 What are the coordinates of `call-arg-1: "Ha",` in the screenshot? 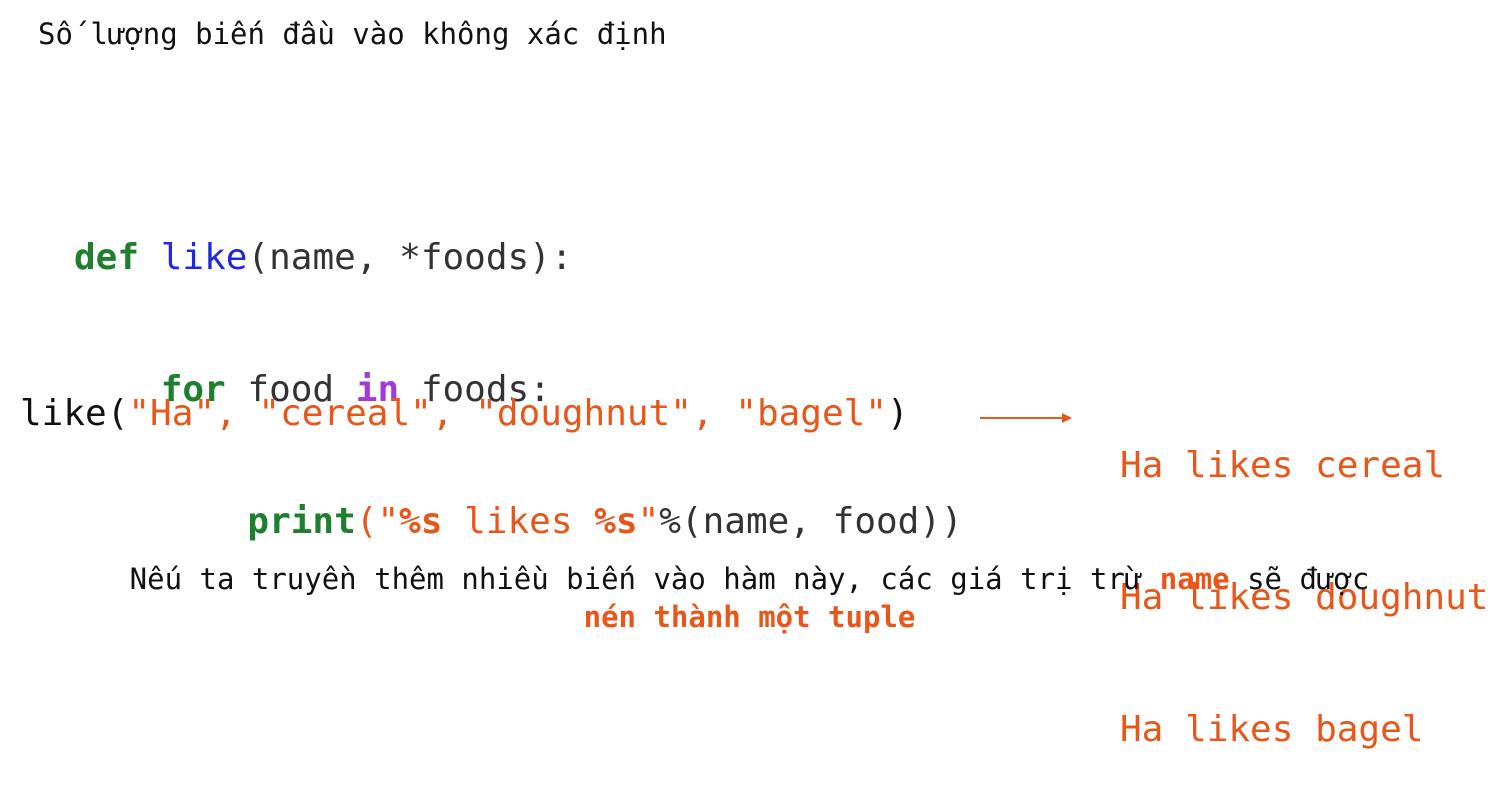 It's located at (193, 413).